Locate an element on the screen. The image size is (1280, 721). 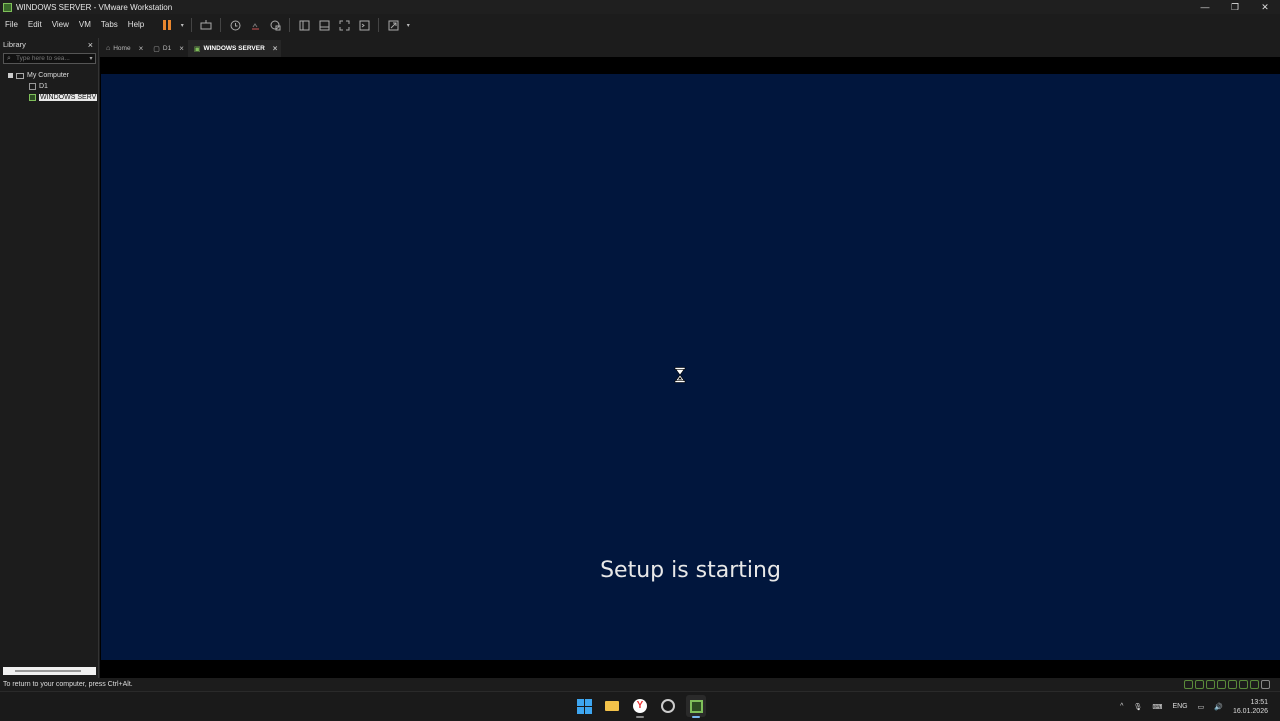
revert-snapshot-button is located at coordinates (255, 25).